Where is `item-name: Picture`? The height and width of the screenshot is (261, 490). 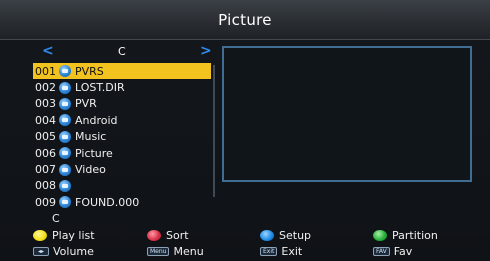 item-name: Picture is located at coordinates (94, 153).